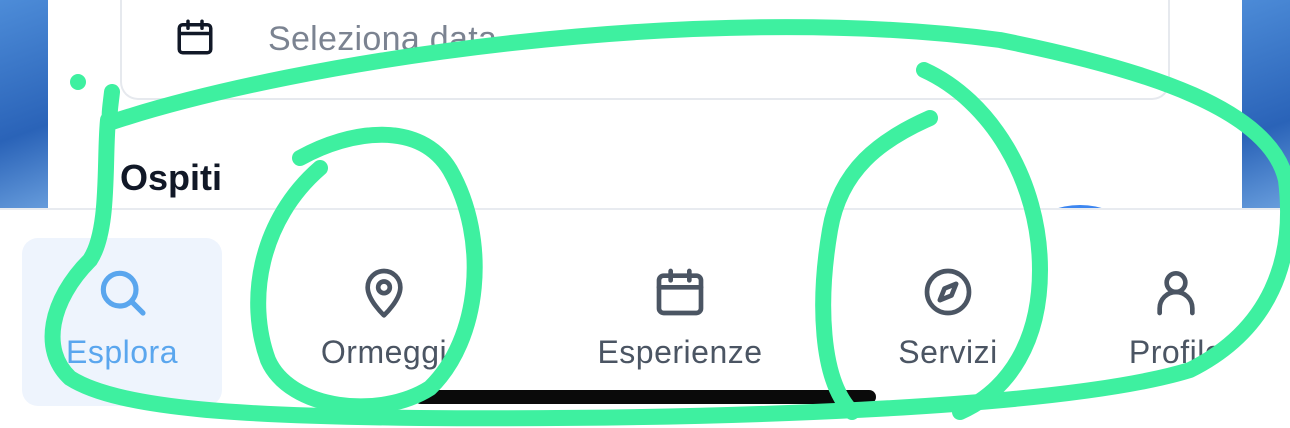 This screenshot has height=428, width=1290. I want to click on compass-icon, so click(948, 292).